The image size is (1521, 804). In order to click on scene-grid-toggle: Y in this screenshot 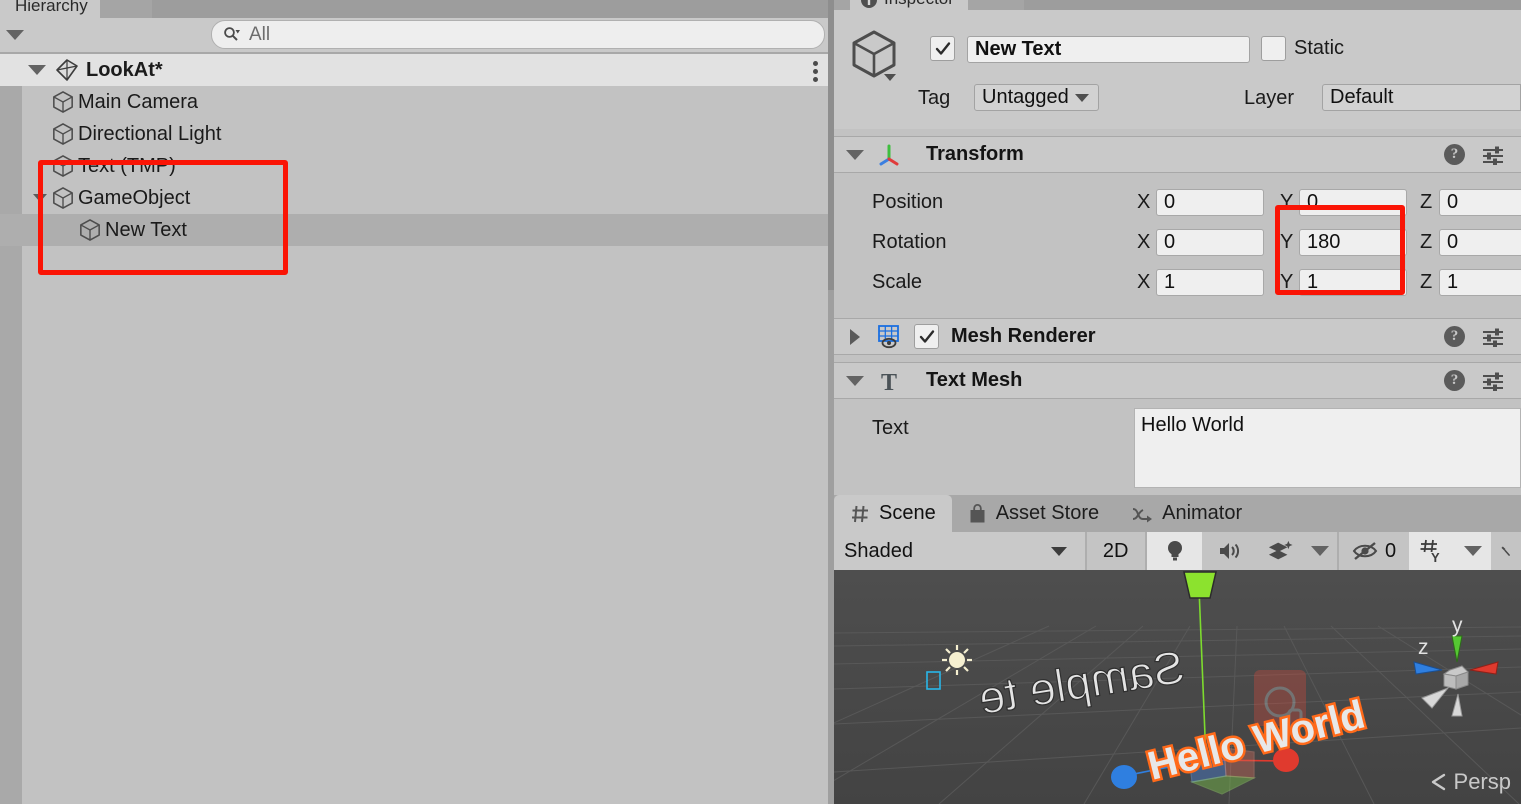, I will do `click(1431, 551)`.